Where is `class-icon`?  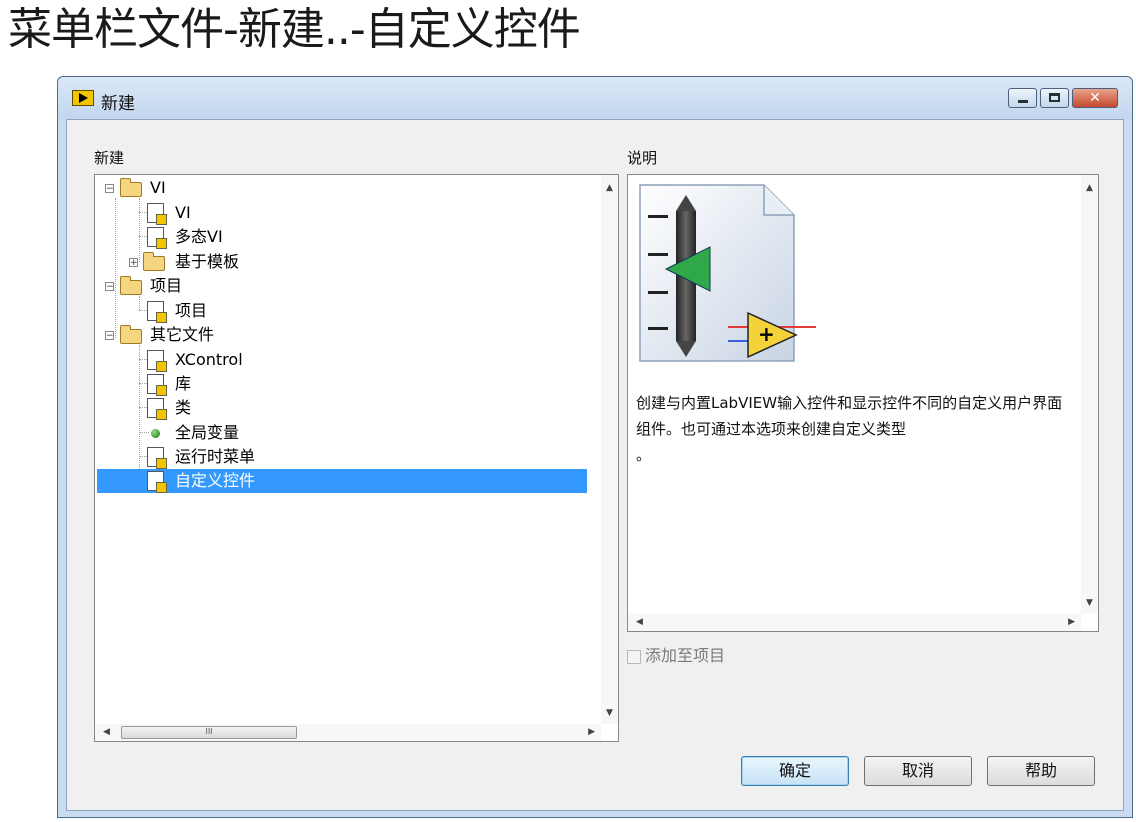
class-icon is located at coordinates (157, 409).